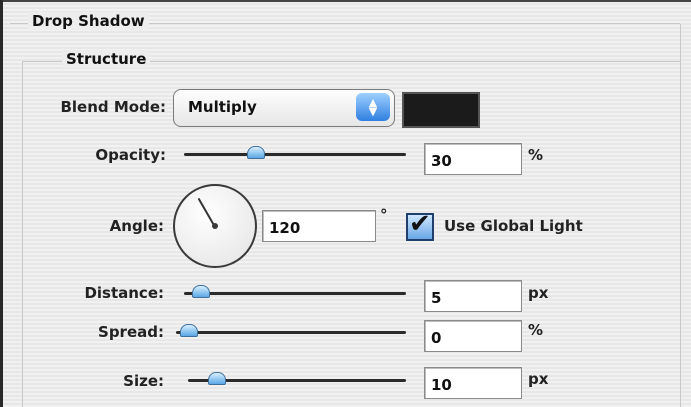 This screenshot has height=407, width=691. I want to click on distance-unit: px, so click(538, 293).